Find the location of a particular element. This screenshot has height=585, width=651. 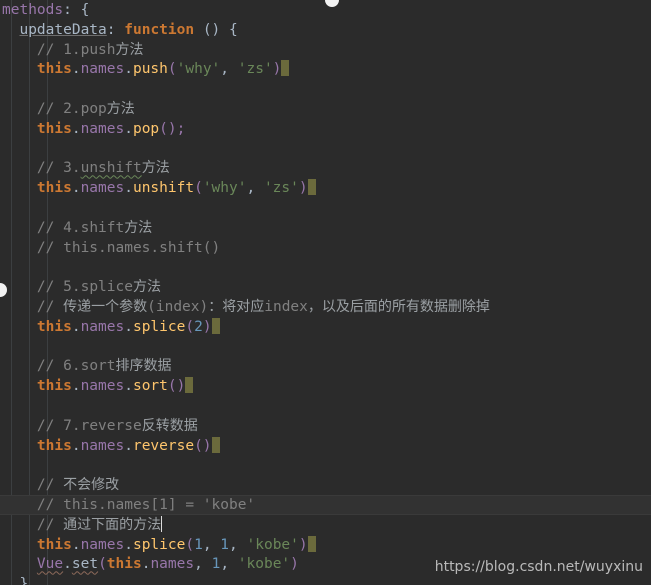

code-line: // 6.sort排序数据 is located at coordinates (326, 366).